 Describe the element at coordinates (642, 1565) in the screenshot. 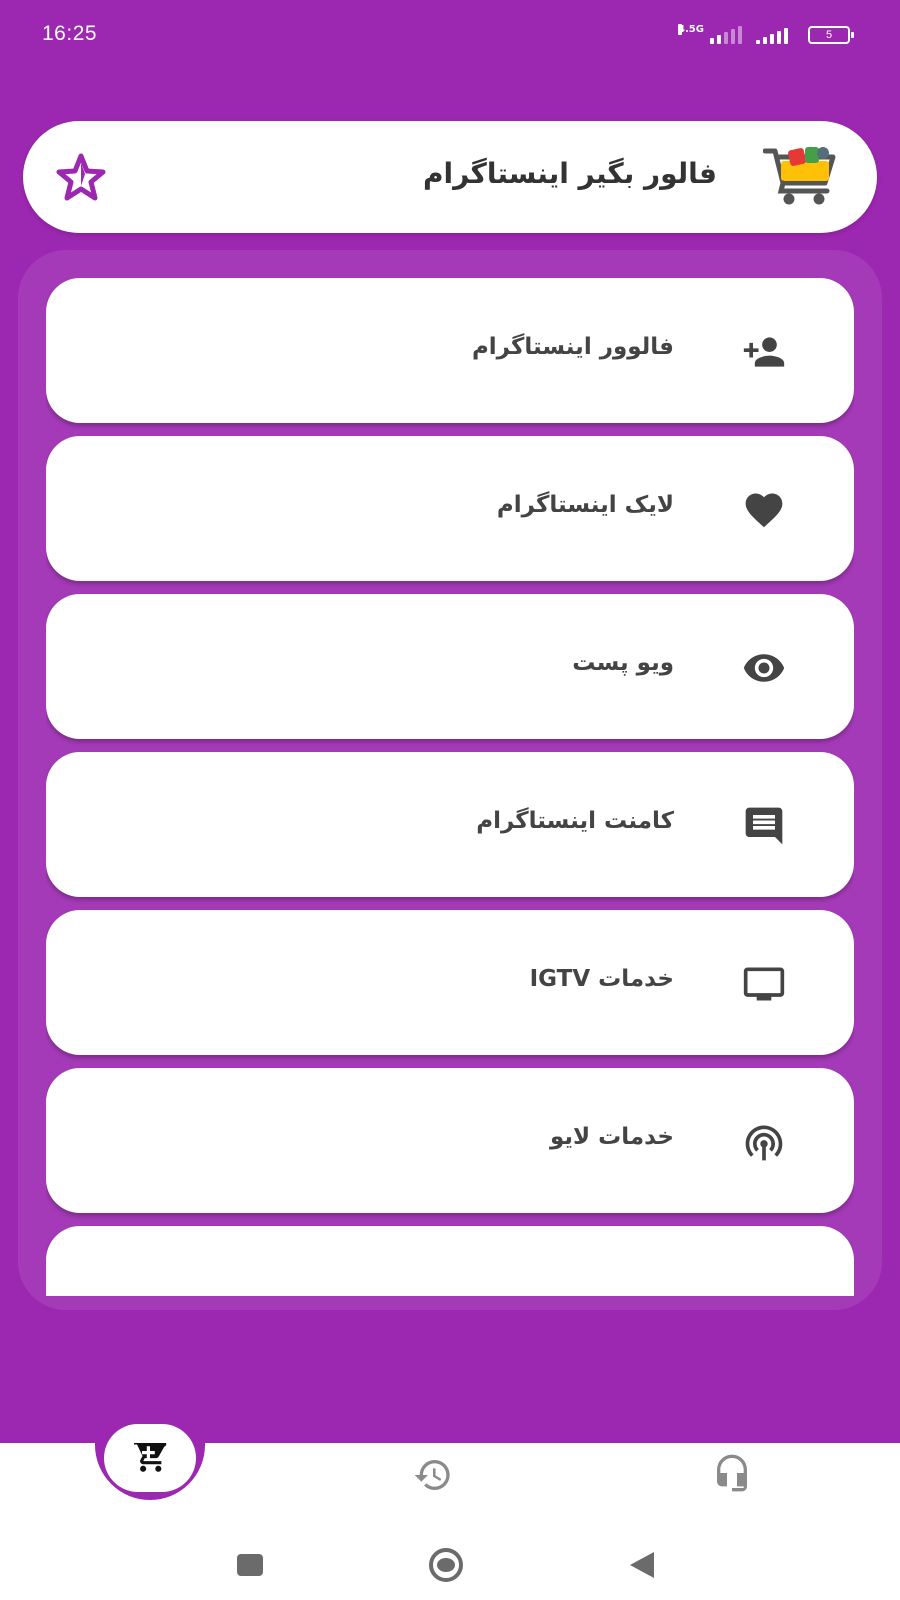

I see `back-icon` at that location.